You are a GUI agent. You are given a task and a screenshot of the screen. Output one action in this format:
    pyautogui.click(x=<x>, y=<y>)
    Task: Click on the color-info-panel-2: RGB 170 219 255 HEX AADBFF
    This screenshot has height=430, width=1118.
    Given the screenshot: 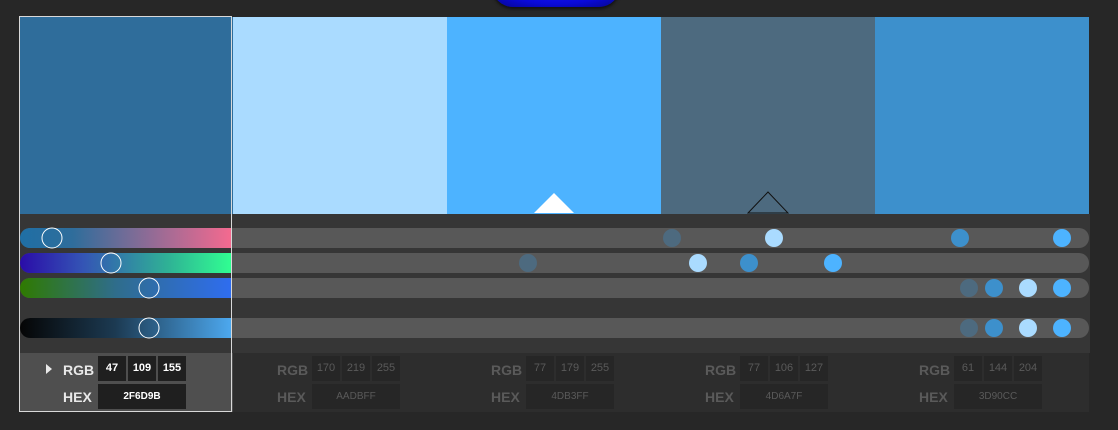 What is the action you would take?
    pyautogui.click(x=340, y=382)
    